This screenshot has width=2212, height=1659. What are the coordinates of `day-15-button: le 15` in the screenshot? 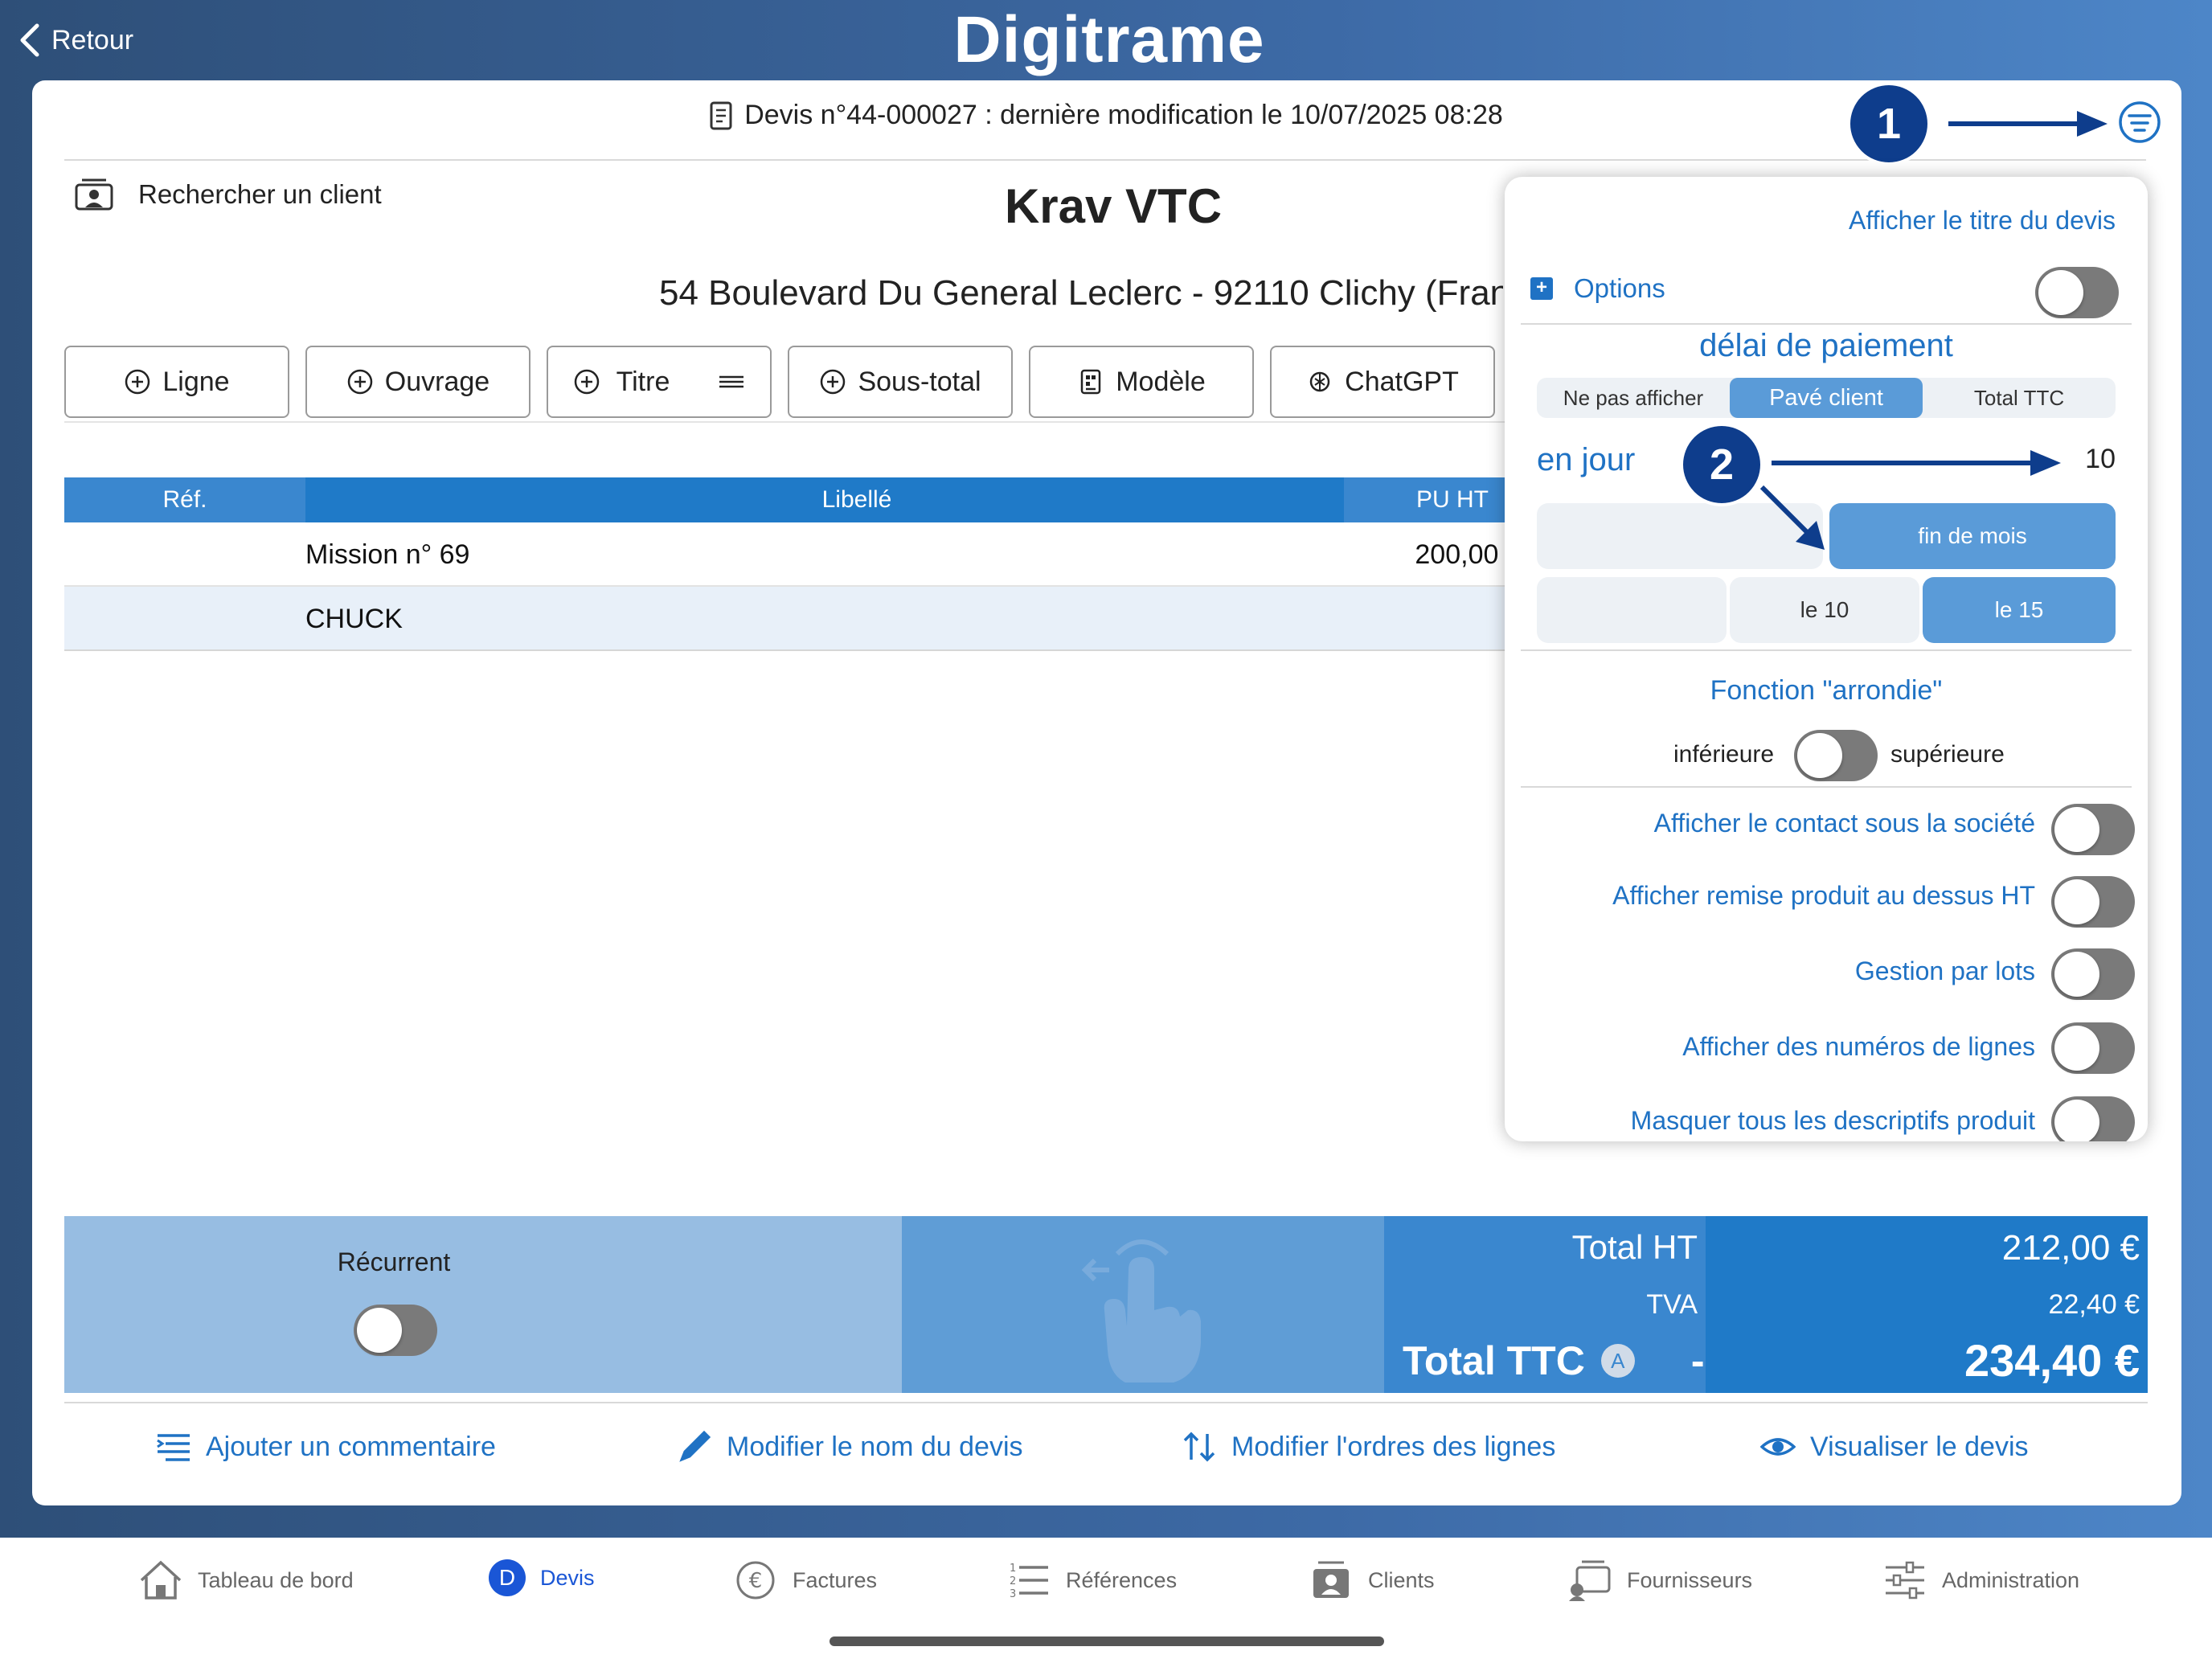 It's located at (2019, 610).